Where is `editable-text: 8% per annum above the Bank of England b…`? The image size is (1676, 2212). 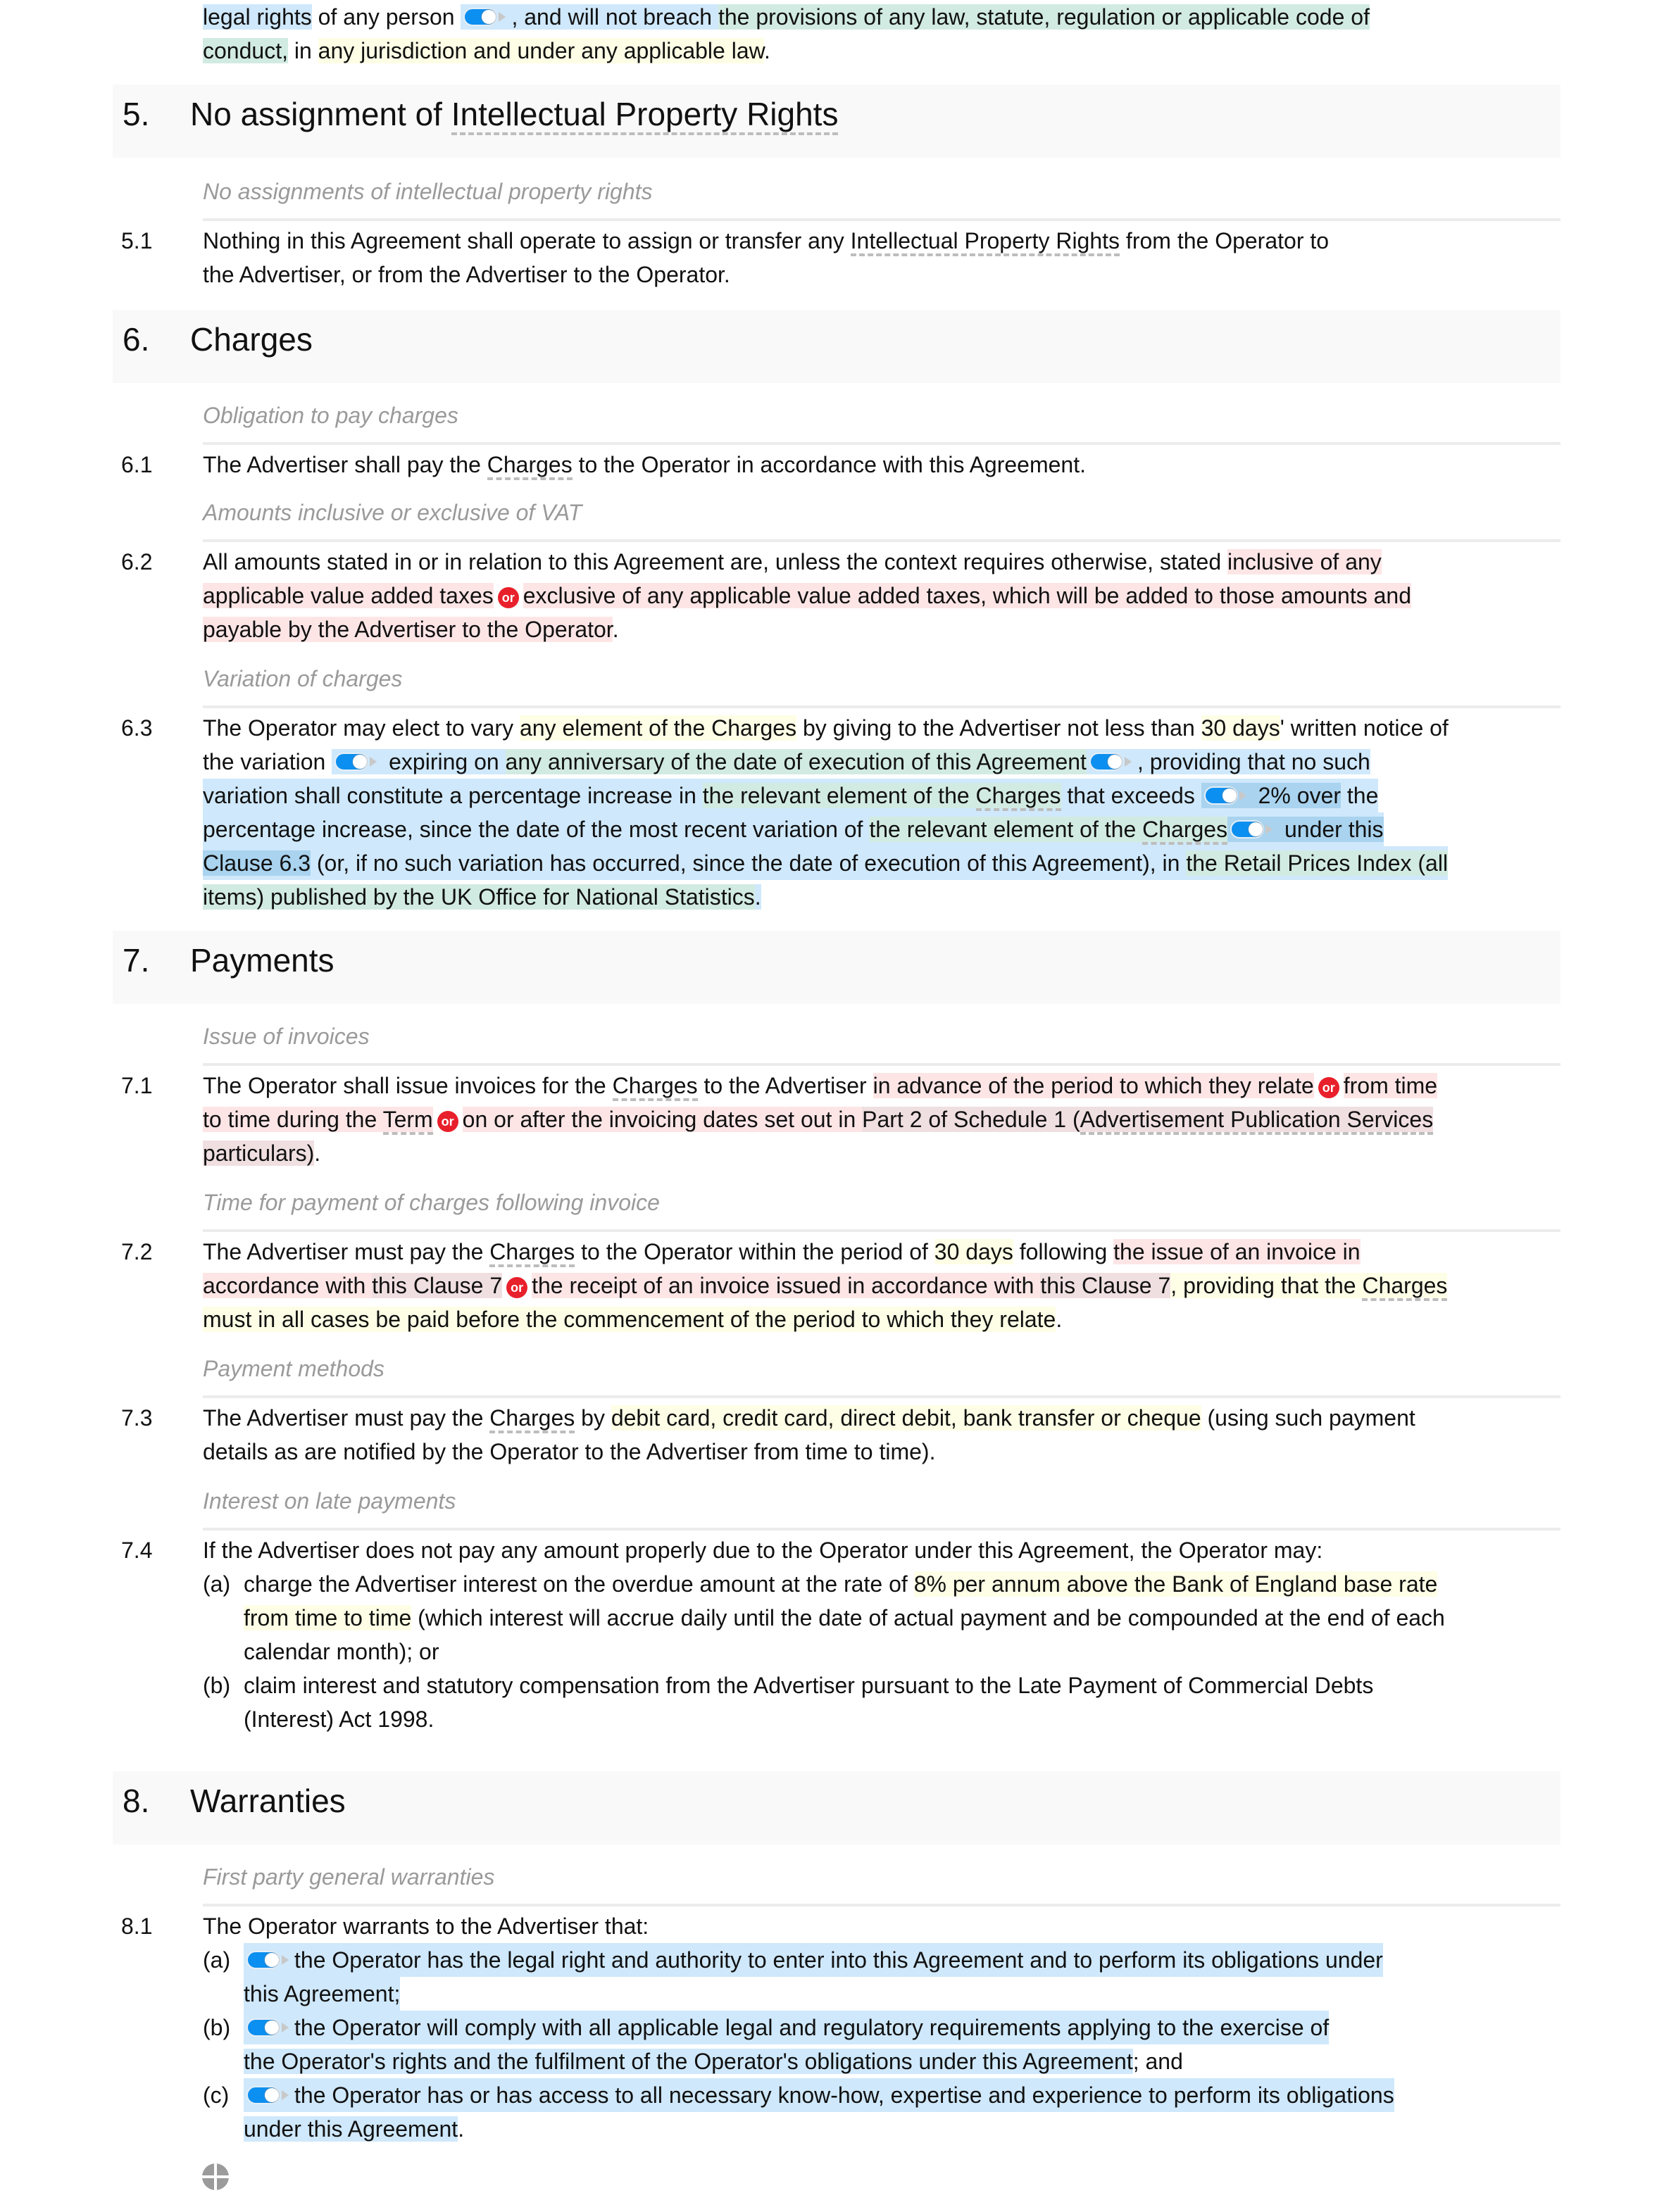
editable-text: 8% per annum above the Bank of England b… is located at coordinates (1175, 1584).